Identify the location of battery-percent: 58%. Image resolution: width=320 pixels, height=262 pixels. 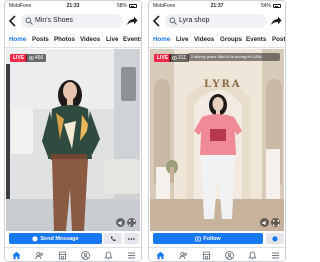
(121, 6).